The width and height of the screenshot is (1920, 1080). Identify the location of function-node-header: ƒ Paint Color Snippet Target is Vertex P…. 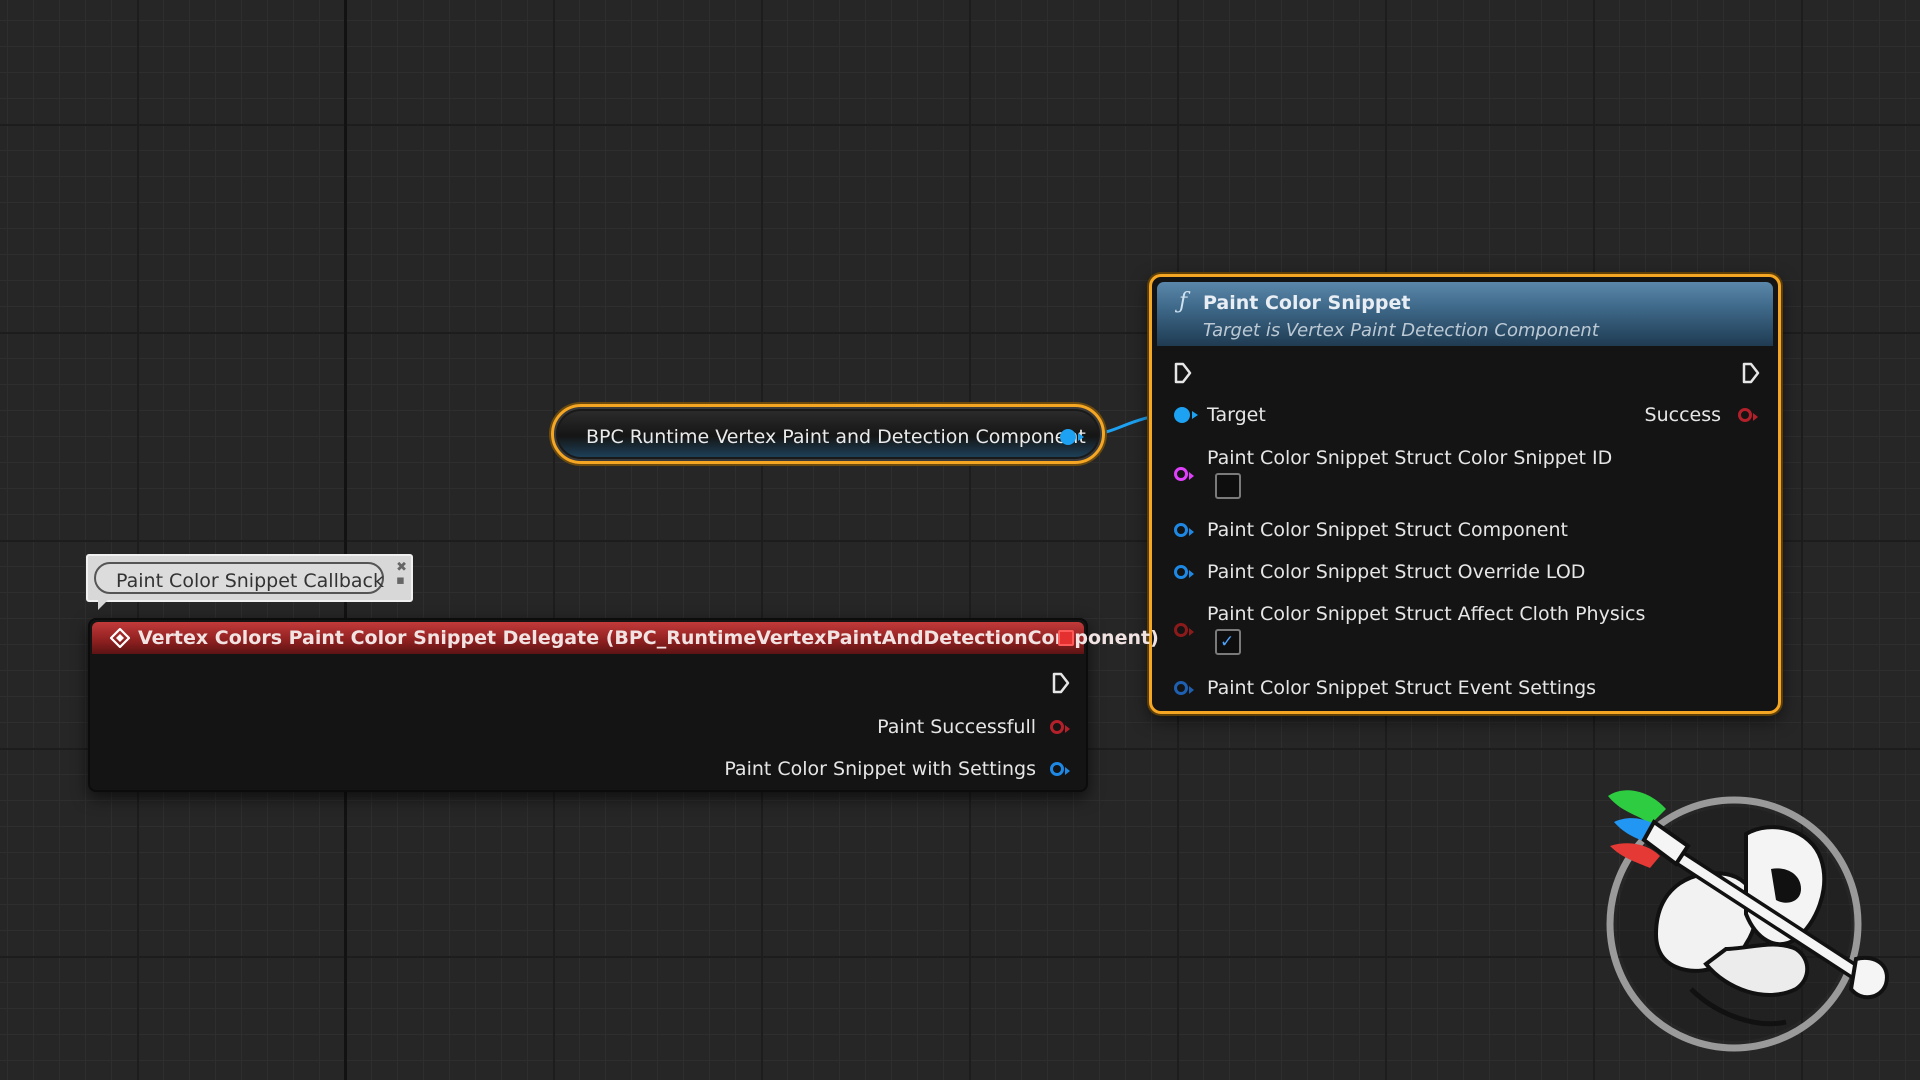
(1465, 314).